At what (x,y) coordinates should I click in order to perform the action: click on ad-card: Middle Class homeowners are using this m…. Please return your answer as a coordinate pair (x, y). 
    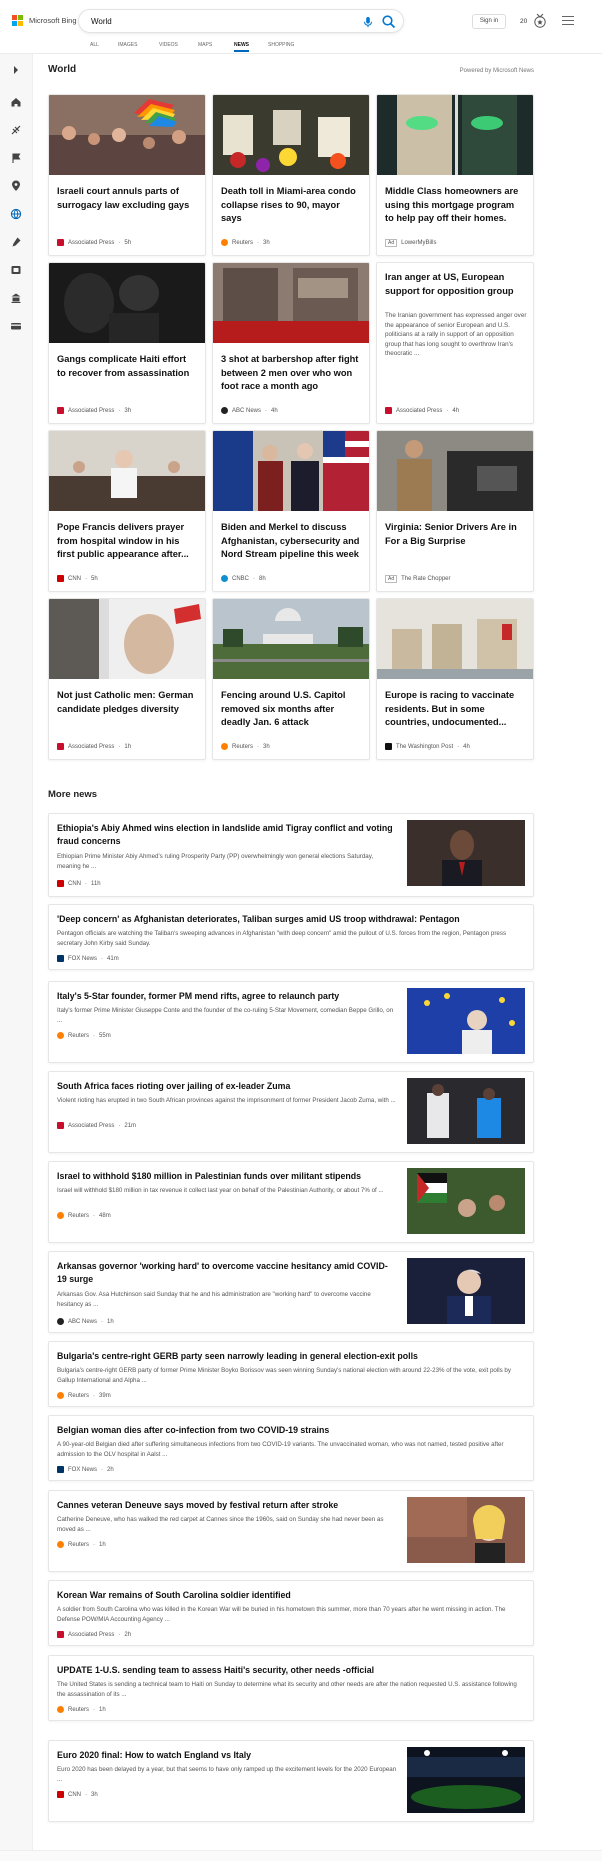
    Looking at the image, I should click on (455, 175).